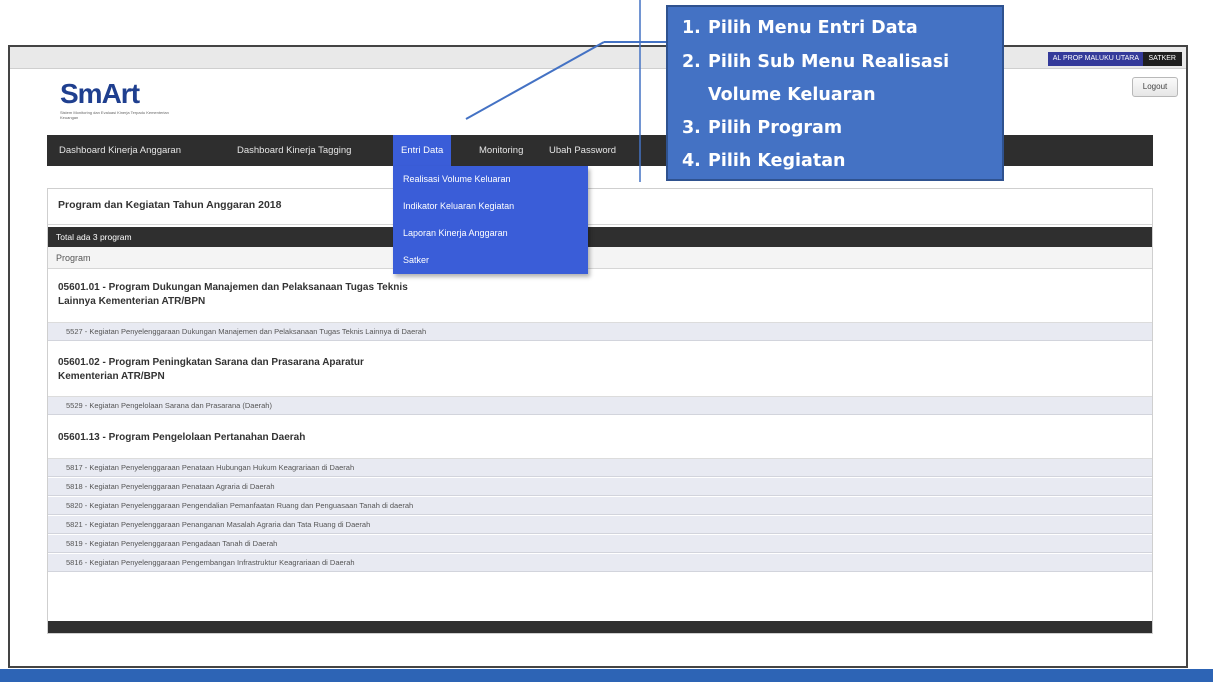 Image resolution: width=1213 pixels, height=682 pixels. What do you see at coordinates (490, 233) in the screenshot?
I see `menu-item-laporan-kinerja-anggaran: Laporan Kinerja Anggaran` at bounding box center [490, 233].